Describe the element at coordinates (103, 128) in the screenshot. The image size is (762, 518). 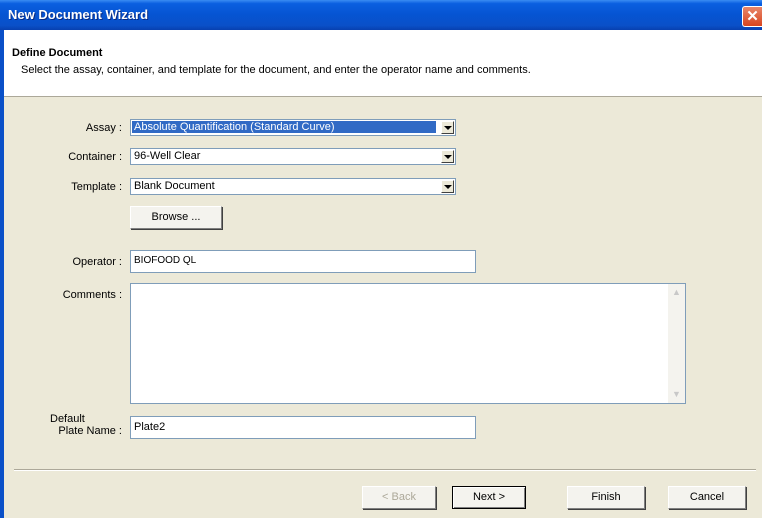
I see `assay-label: Assay :` at that location.